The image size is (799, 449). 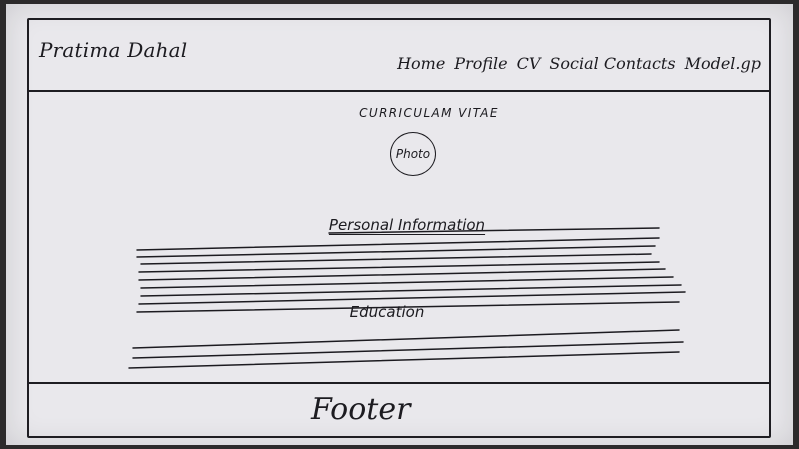 I want to click on personal-information-heading: Personal Information, so click(x=407, y=225).